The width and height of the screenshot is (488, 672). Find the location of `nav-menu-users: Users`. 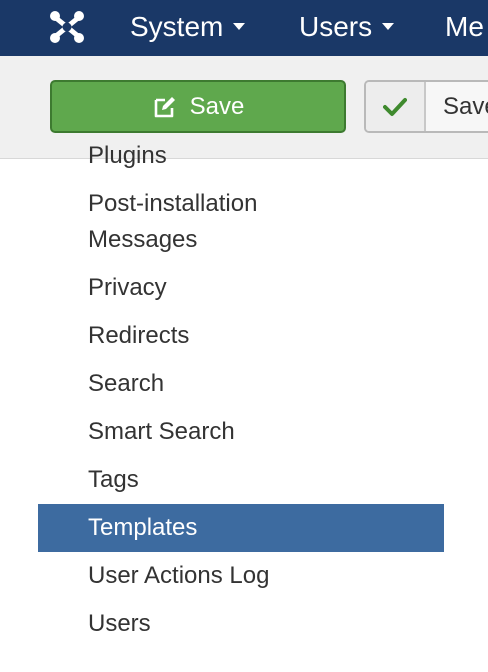

nav-menu-users: Users is located at coordinates (347, 28).